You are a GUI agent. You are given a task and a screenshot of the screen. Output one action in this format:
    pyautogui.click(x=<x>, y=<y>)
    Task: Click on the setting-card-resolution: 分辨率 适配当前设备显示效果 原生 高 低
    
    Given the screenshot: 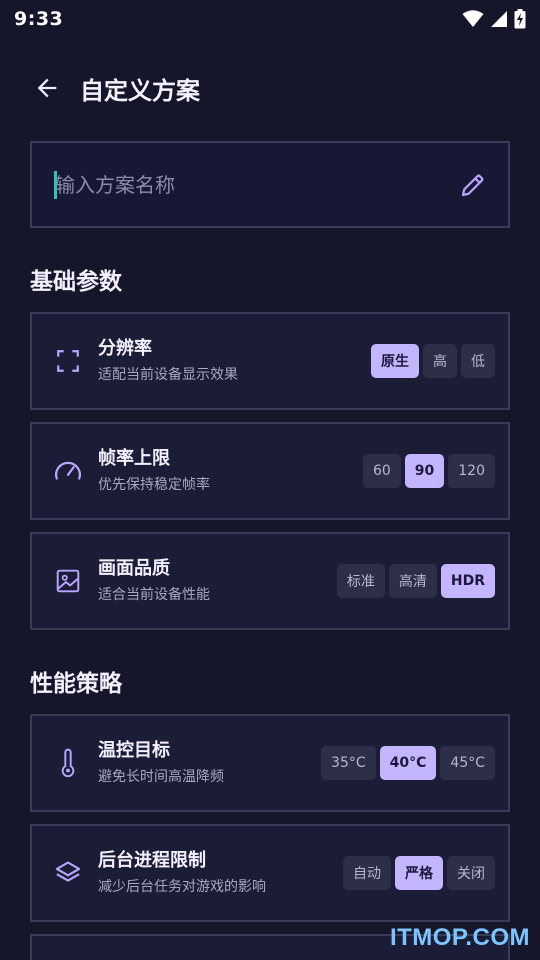 What is the action you would take?
    pyautogui.click(x=270, y=361)
    